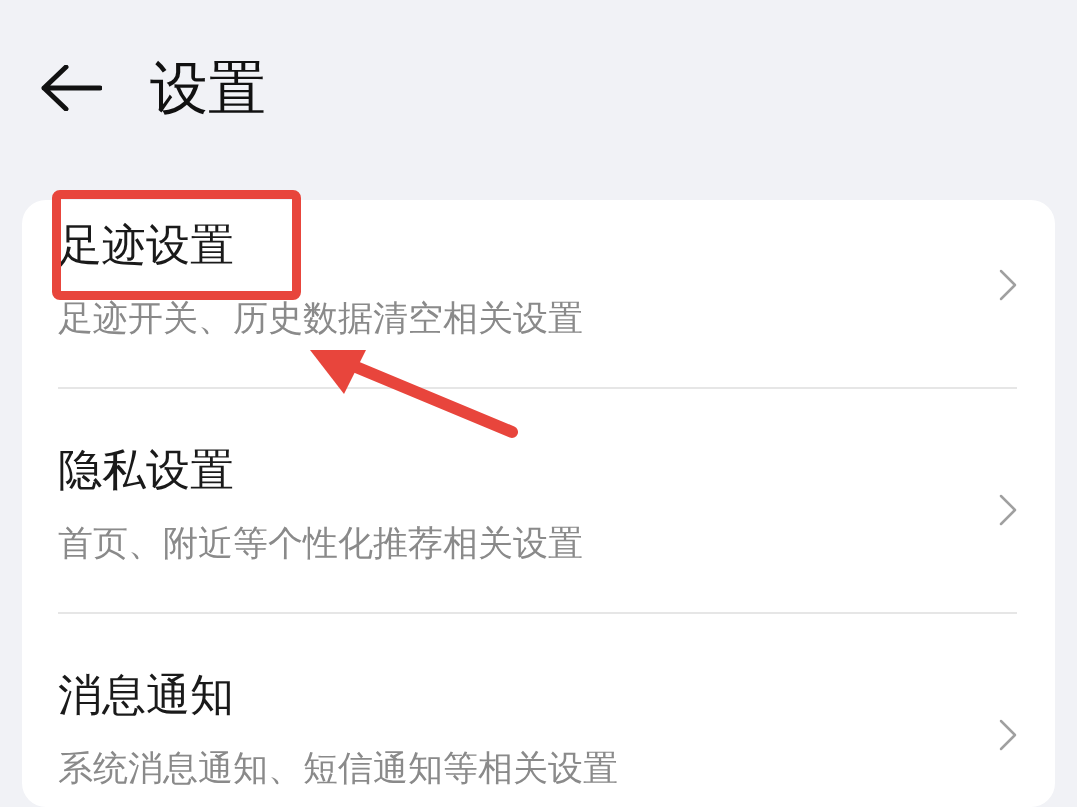  What do you see at coordinates (146, 695) in the screenshot?
I see `item-title: 消息通知` at bounding box center [146, 695].